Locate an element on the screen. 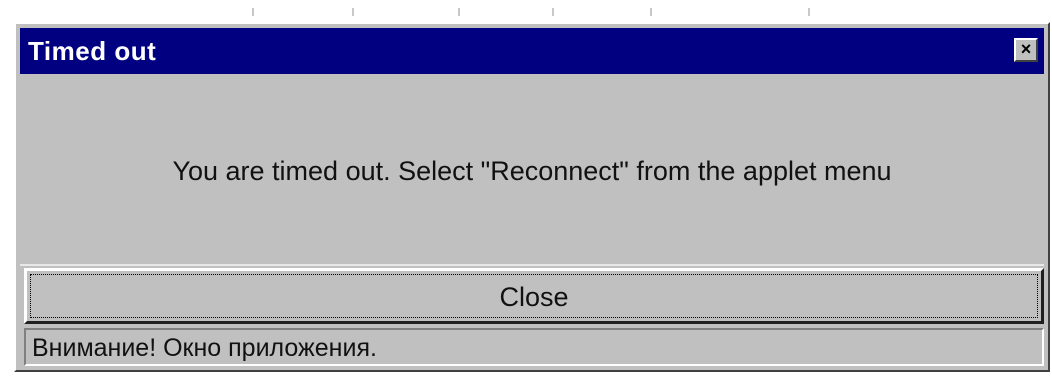  close-icon: × is located at coordinates (1026, 50).